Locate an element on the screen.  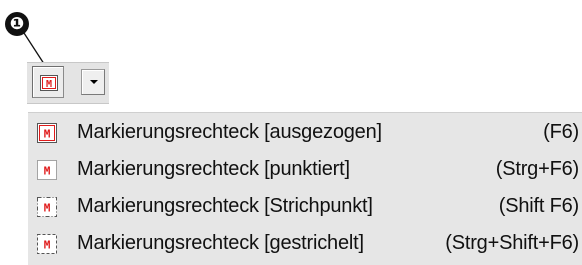
marker-rectangle-button: M is located at coordinates (48, 82).